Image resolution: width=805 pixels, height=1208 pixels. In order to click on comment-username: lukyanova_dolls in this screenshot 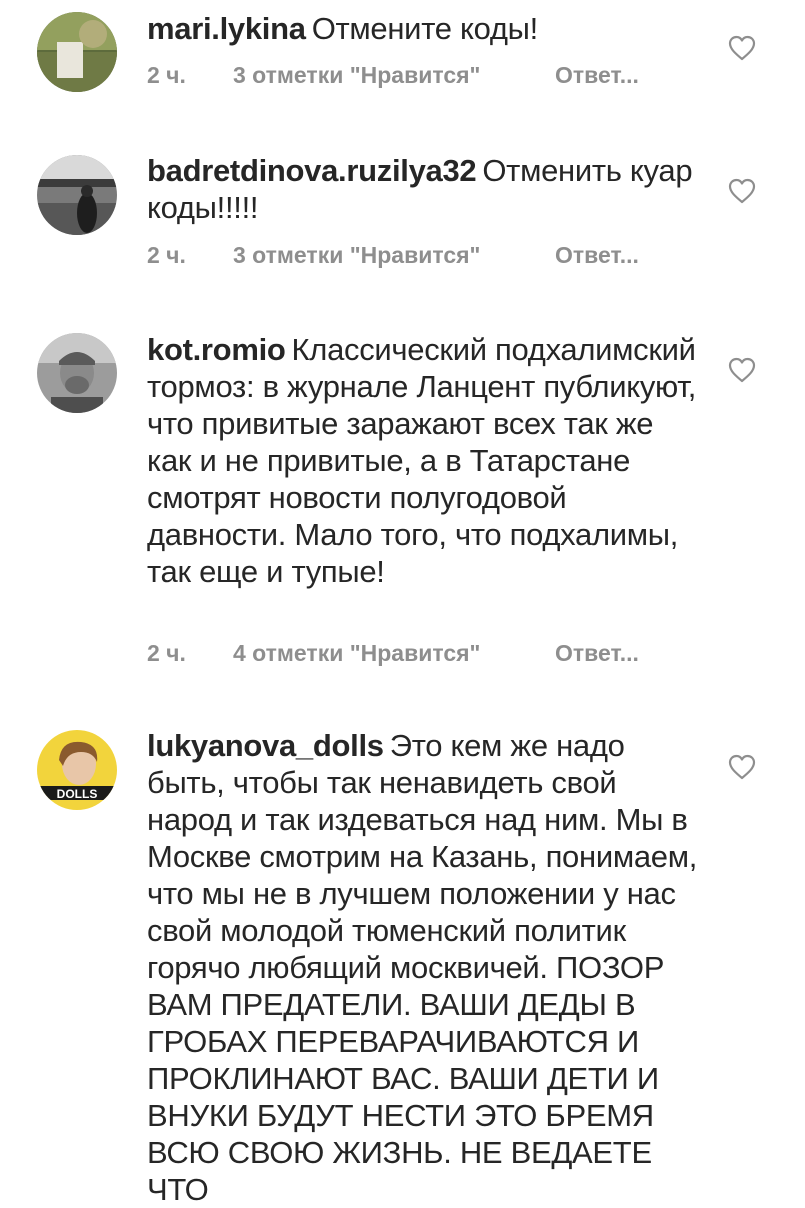, I will do `click(265, 745)`.